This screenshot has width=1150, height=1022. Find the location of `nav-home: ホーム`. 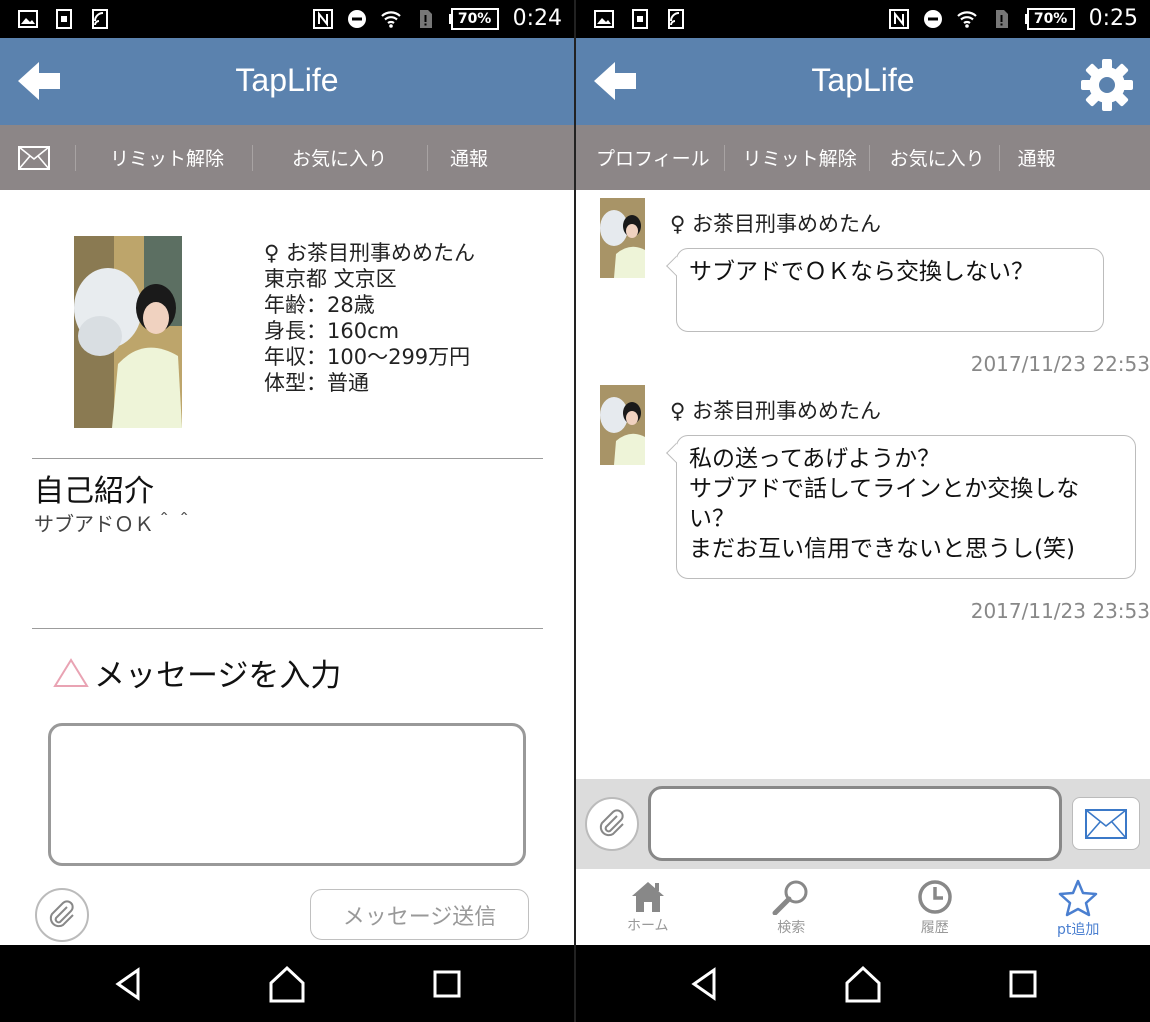

nav-home: ホーム is located at coordinates (648, 907).